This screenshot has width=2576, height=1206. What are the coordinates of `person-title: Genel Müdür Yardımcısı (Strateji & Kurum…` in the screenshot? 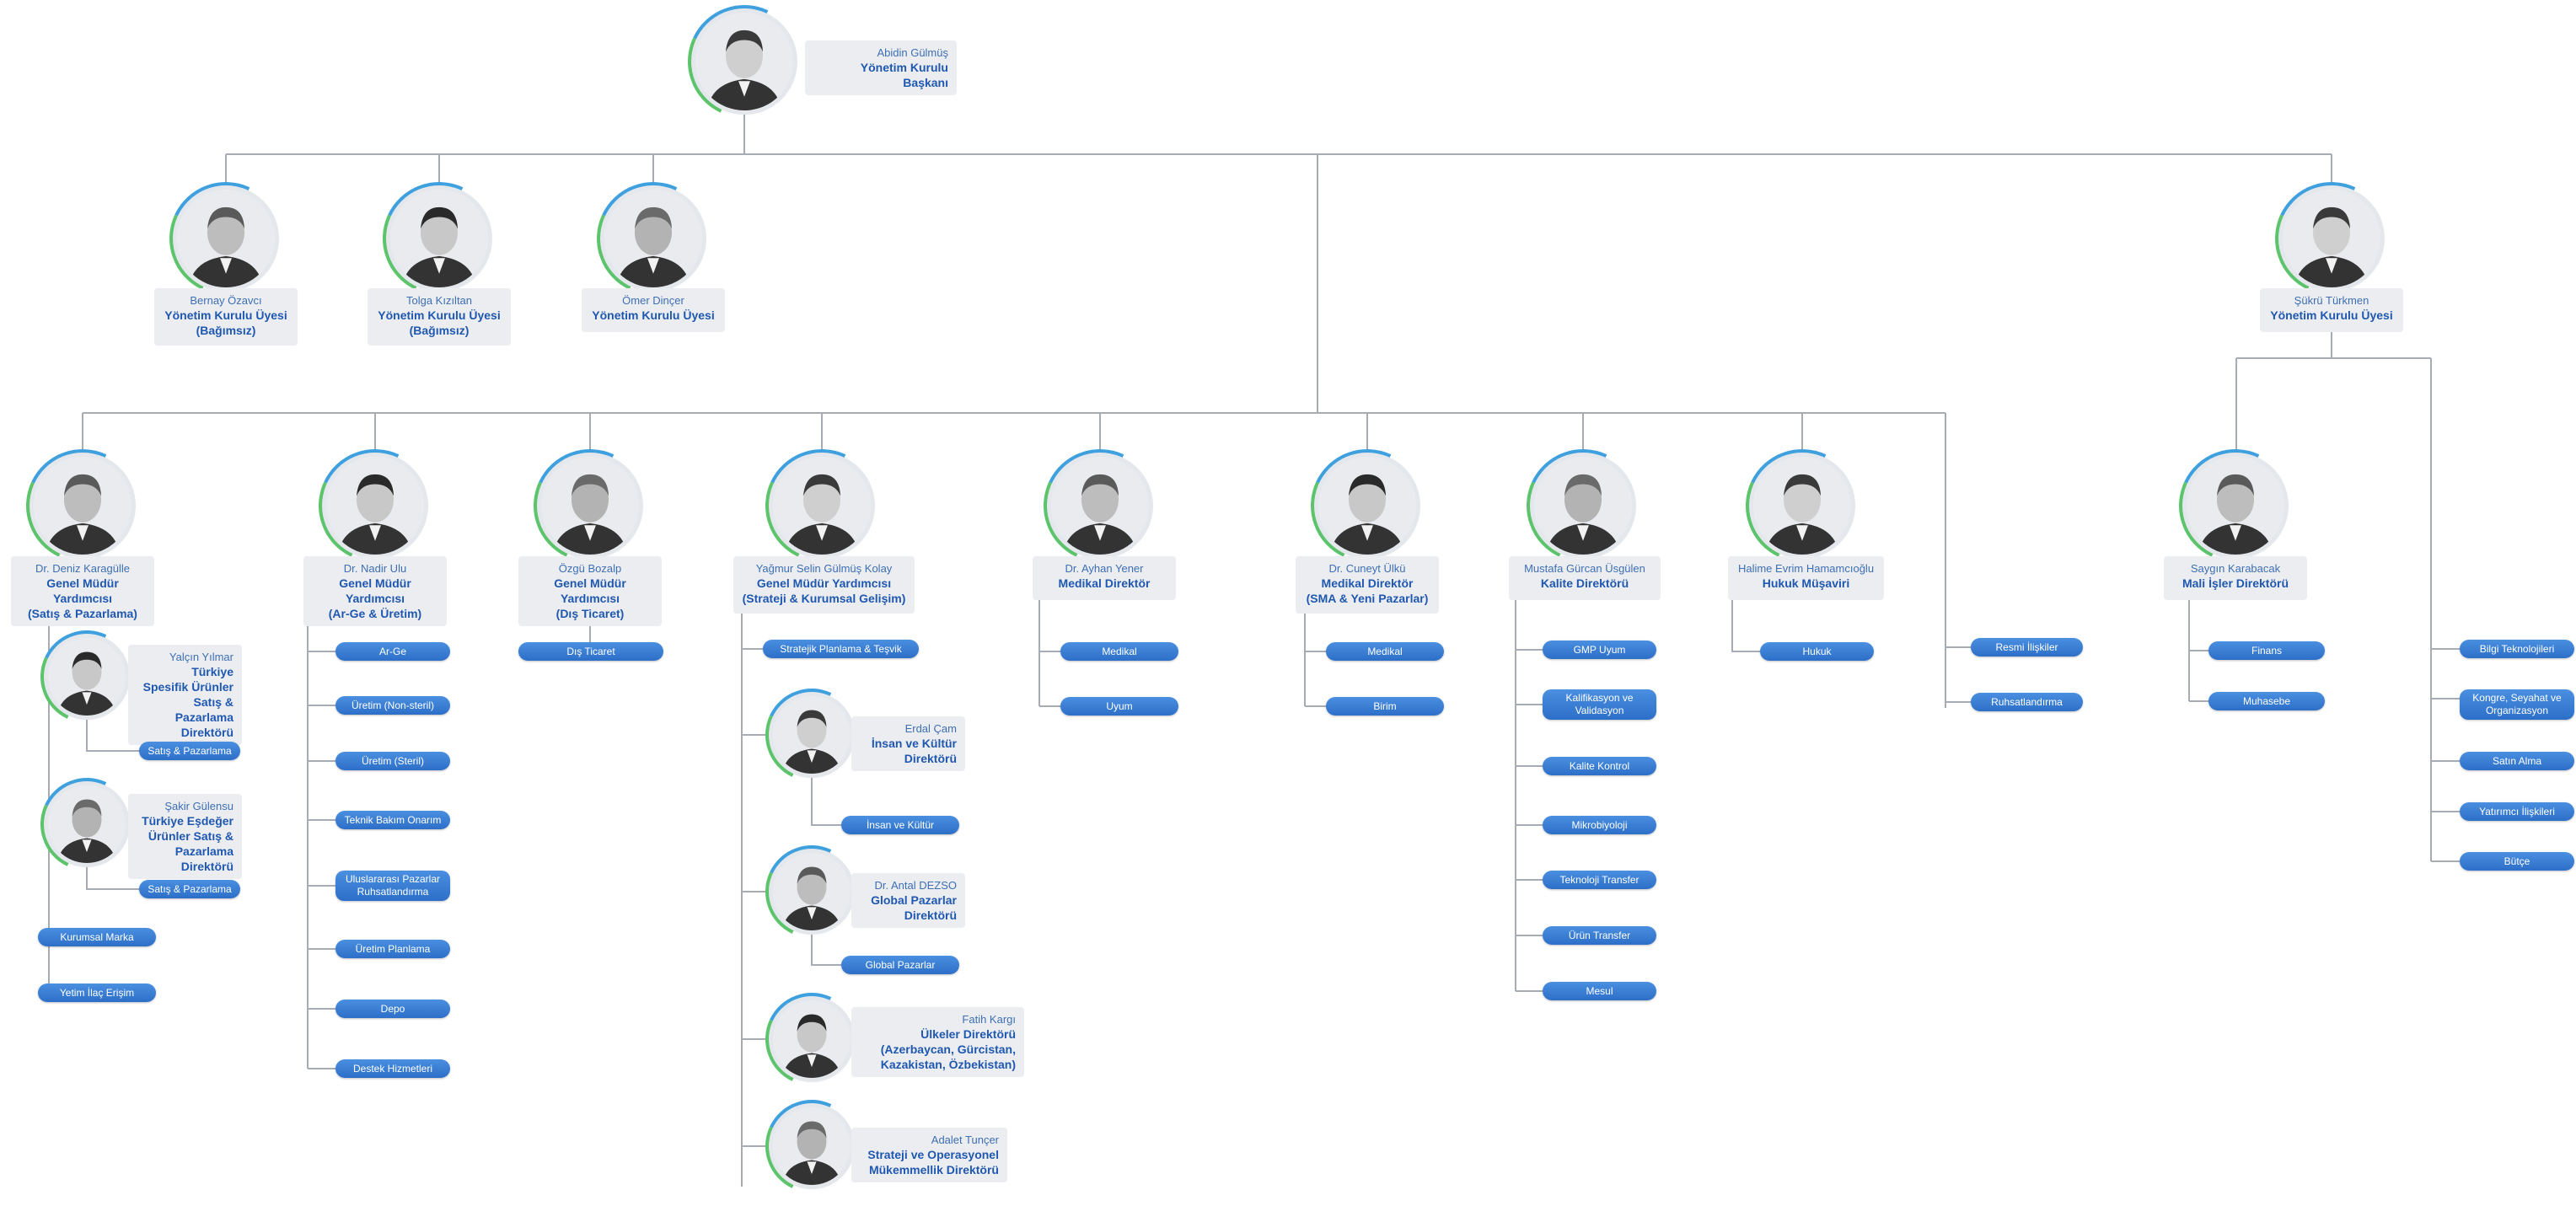 It's located at (824, 590).